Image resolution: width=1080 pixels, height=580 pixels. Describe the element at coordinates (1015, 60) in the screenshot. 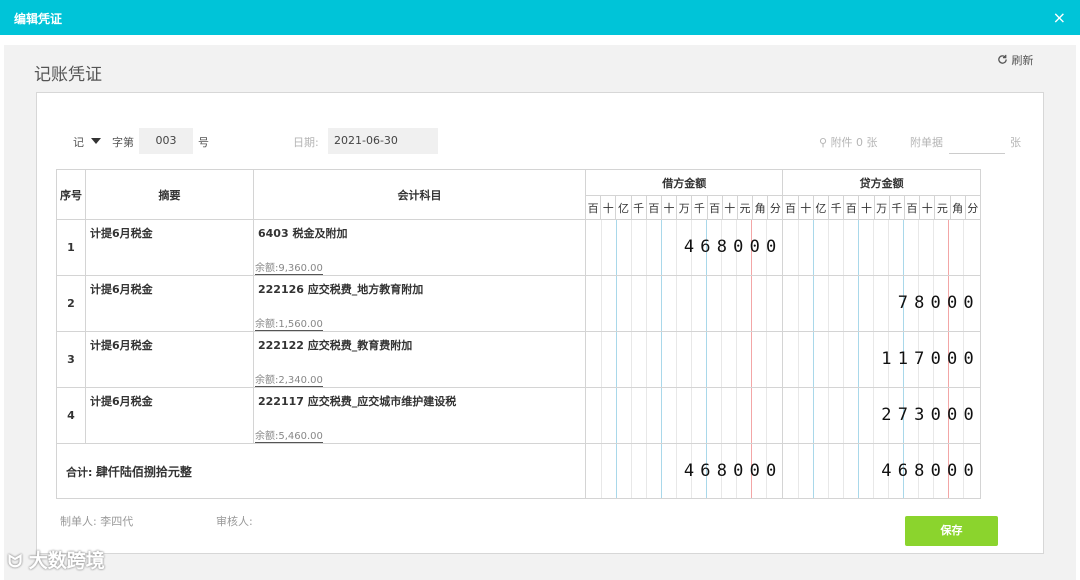

I see `refresh-button: 刷新` at that location.